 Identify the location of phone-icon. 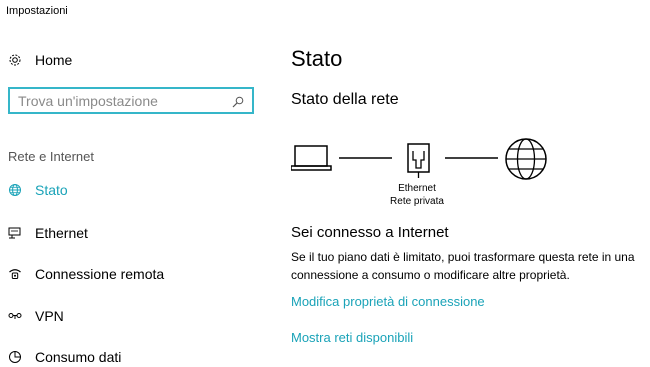
(15, 274).